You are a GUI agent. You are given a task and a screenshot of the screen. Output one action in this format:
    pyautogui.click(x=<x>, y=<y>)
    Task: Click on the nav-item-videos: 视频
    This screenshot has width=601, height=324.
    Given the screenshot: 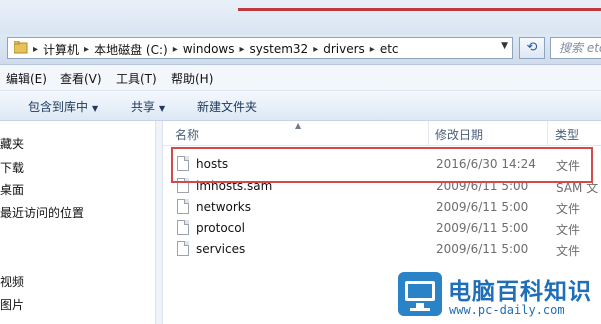 What is the action you would take?
    pyautogui.click(x=12, y=281)
    